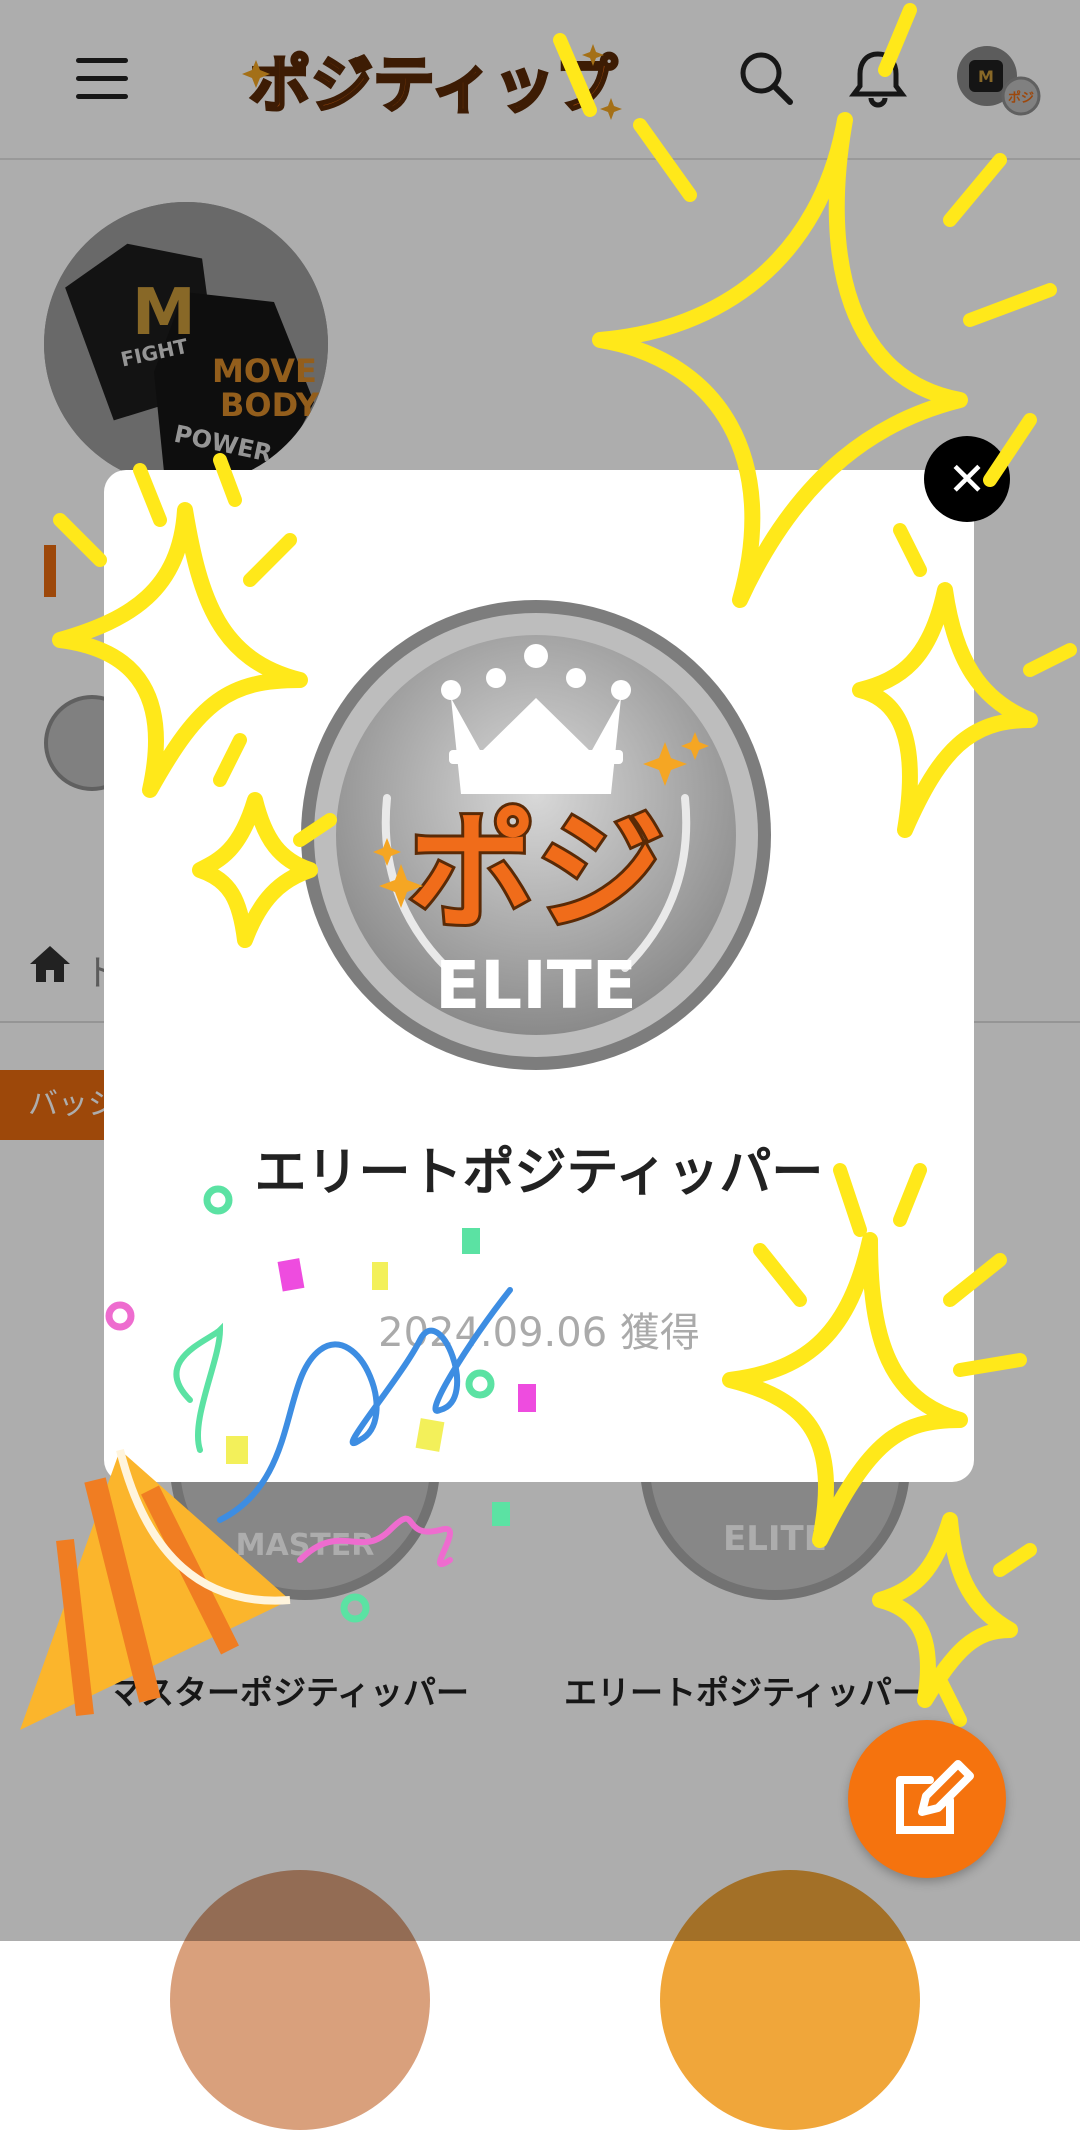 This screenshot has height=2130, width=1080. Describe the element at coordinates (539, 1333) in the screenshot. I see `modal-acquired-date: 2024.09.06 獲得` at that location.